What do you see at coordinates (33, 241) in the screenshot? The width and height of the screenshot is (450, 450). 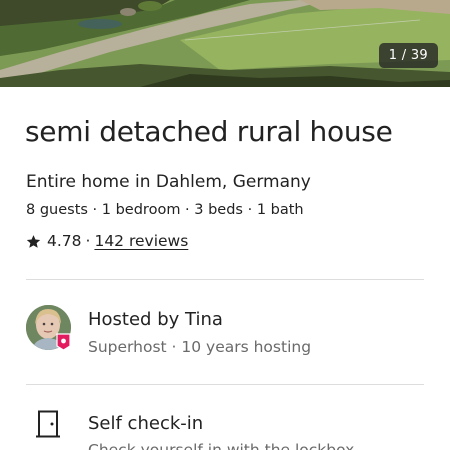 I see `star-icon` at bounding box center [33, 241].